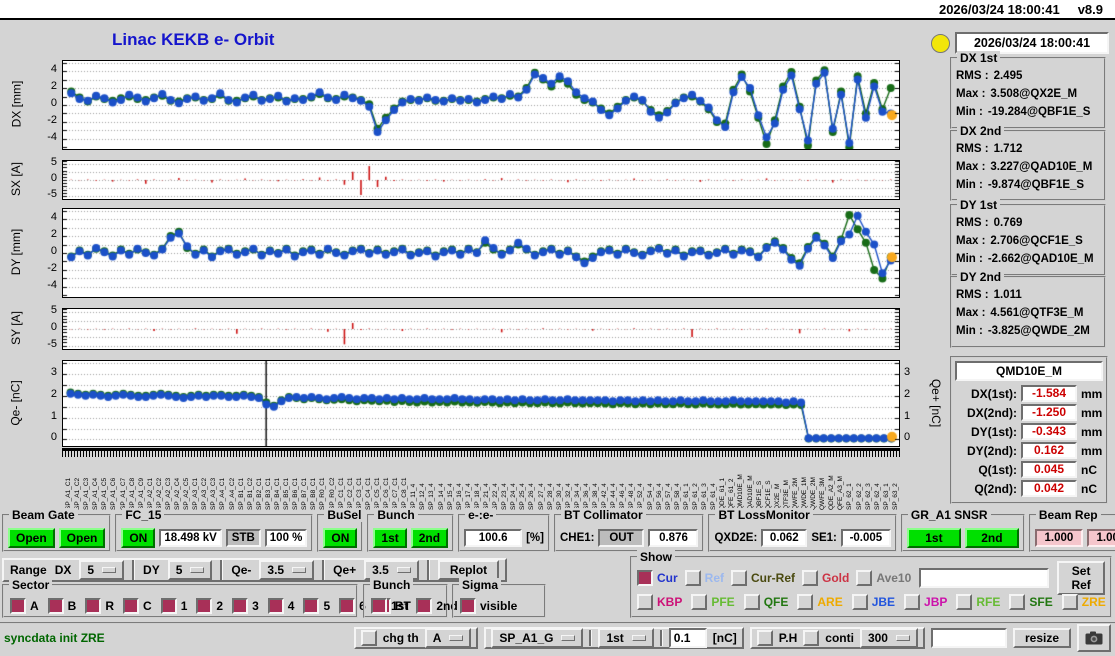  What do you see at coordinates (1041, 638) in the screenshot?
I see `resize-button: resize` at bounding box center [1041, 638].